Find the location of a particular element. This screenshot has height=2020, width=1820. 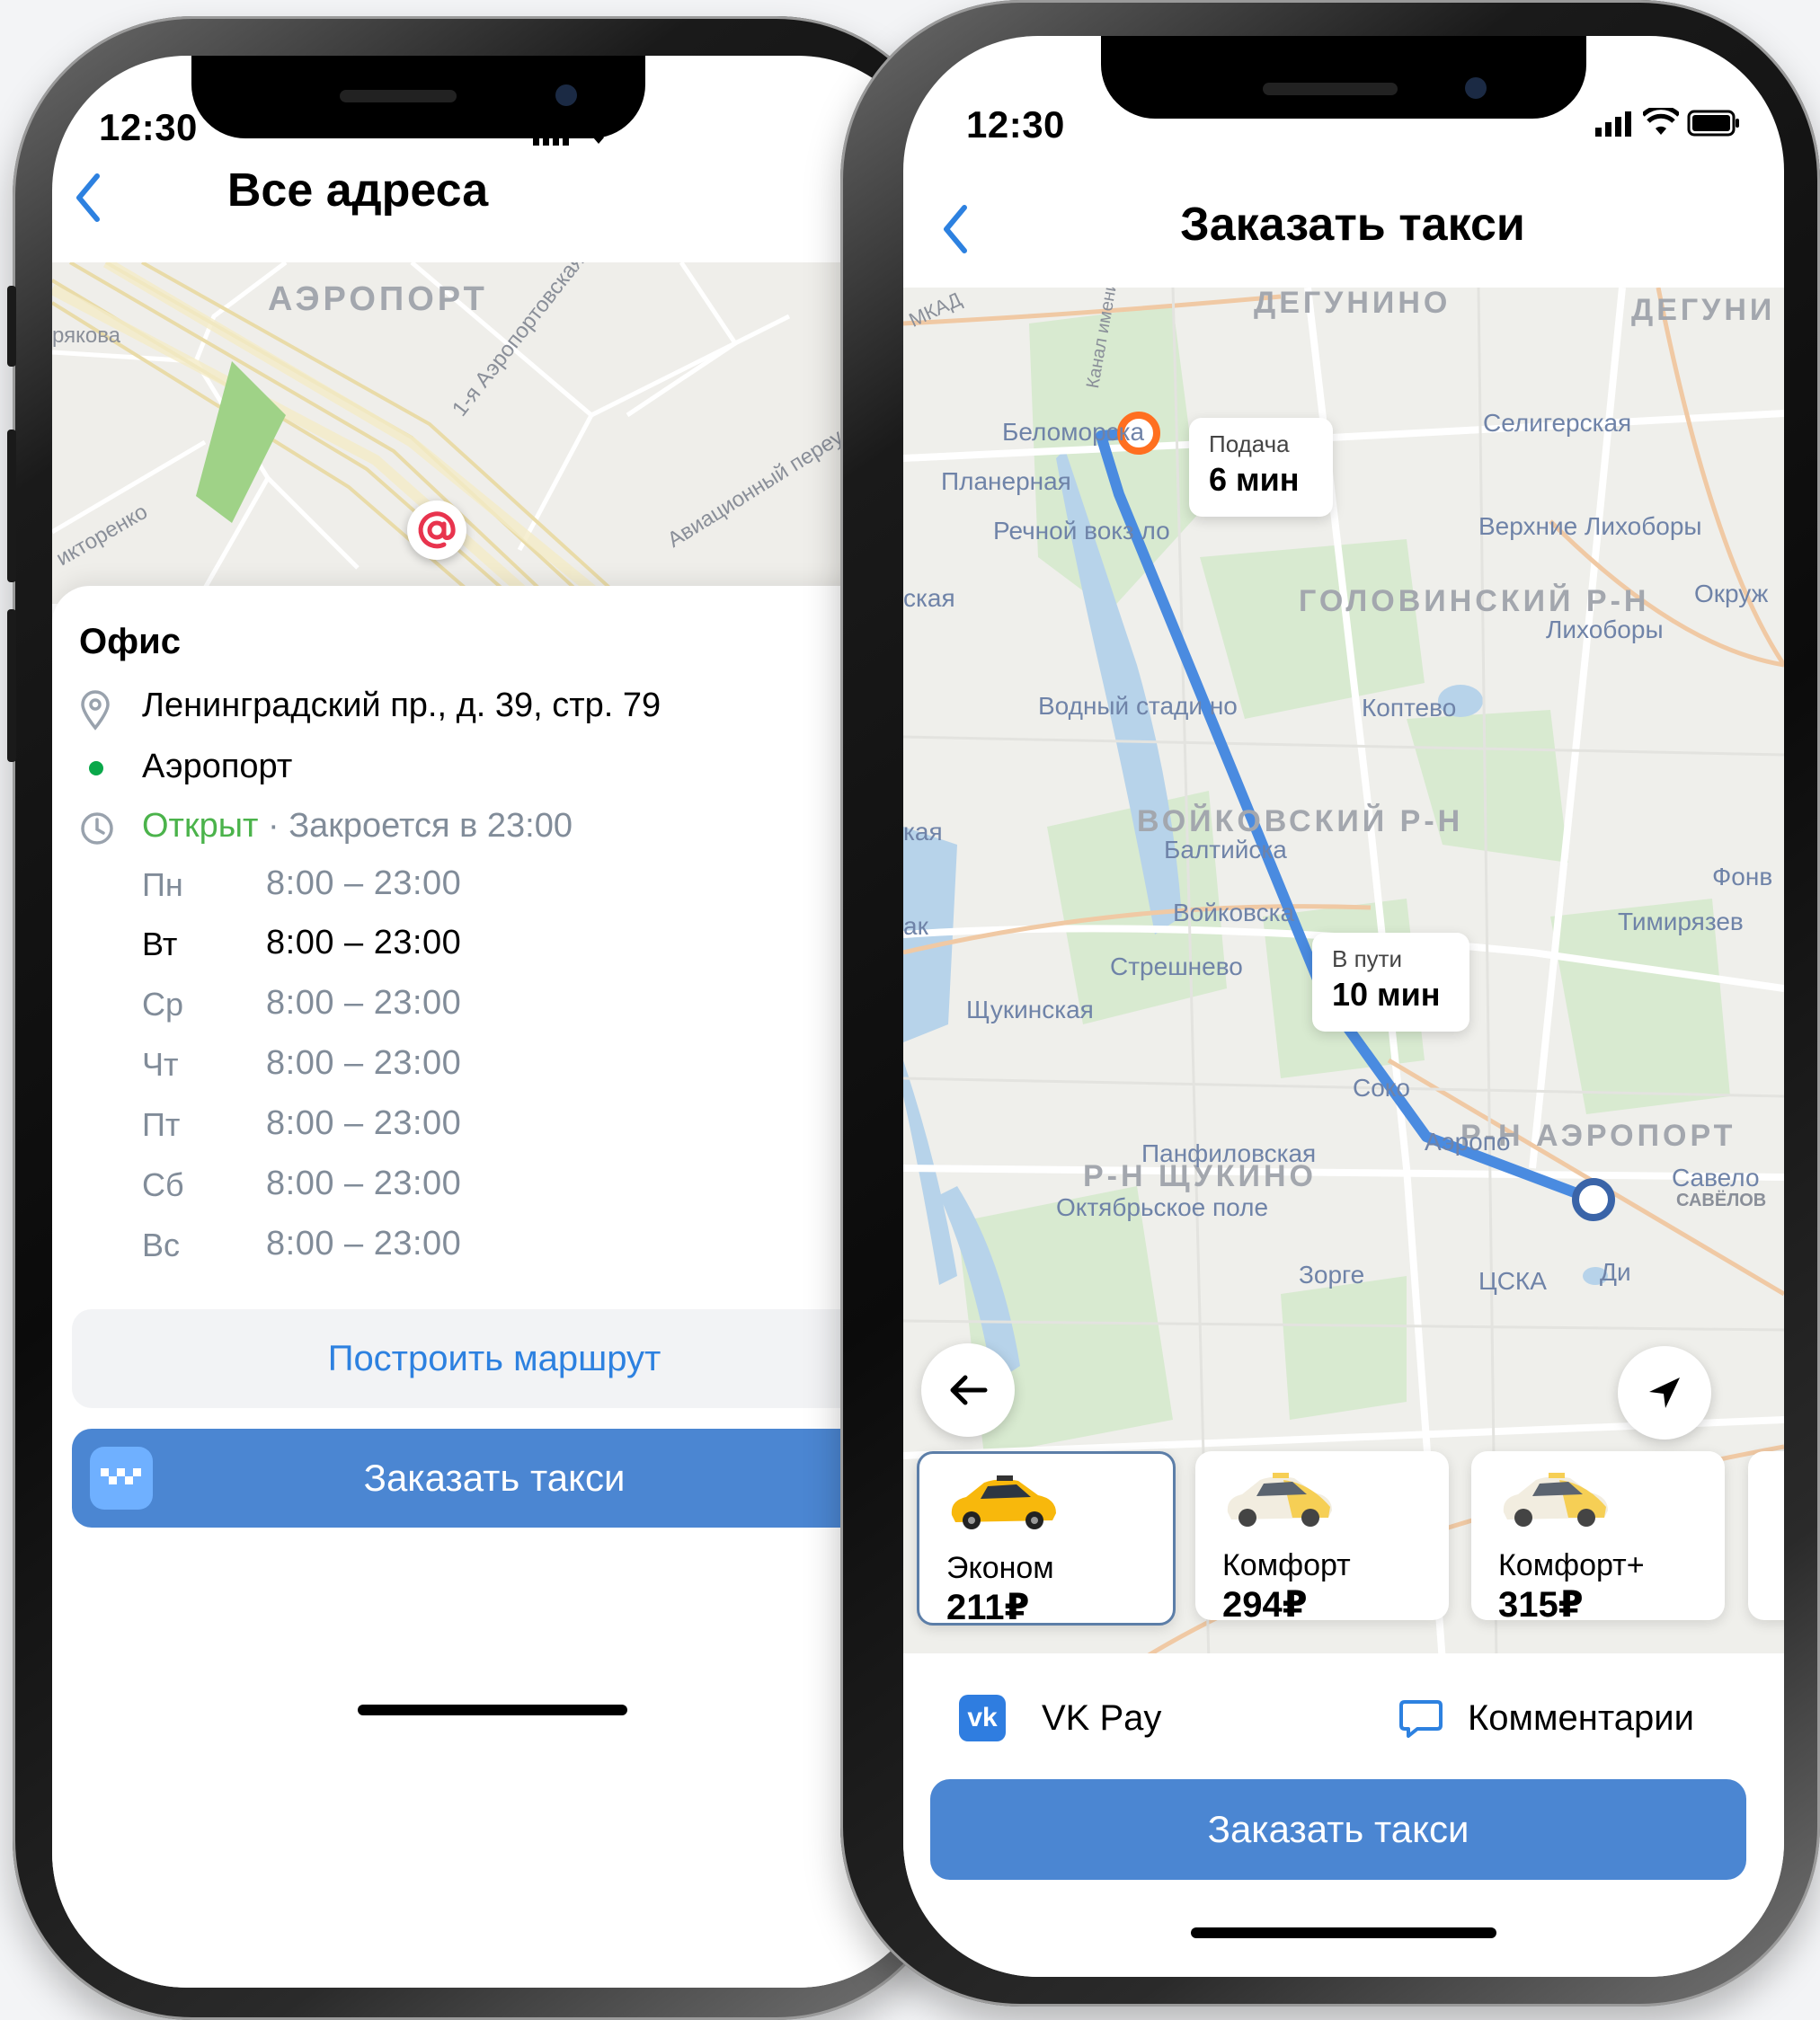

mail-at-icon is located at coordinates (437, 530).